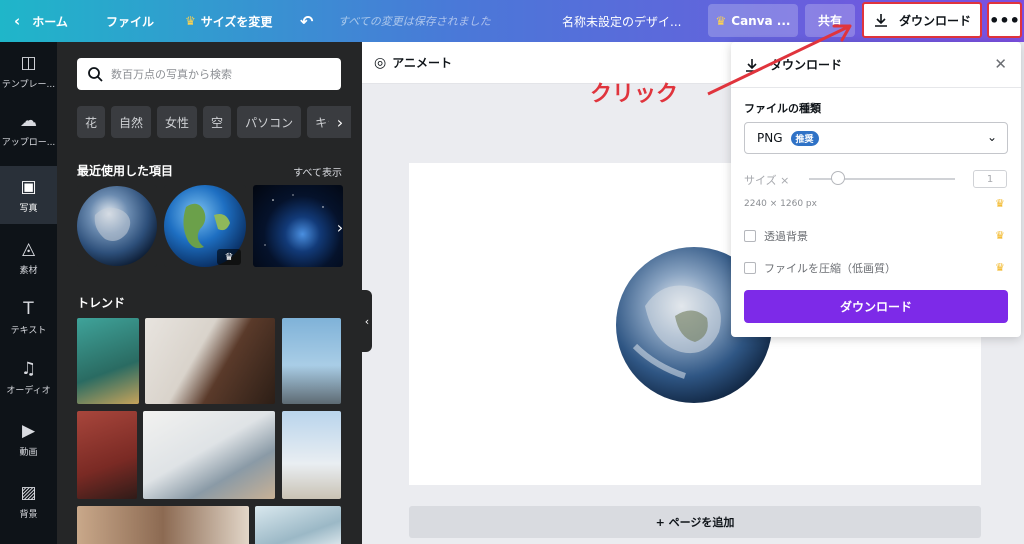 The height and width of the screenshot is (544, 1024). Describe the element at coordinates (782, 108) in the screenshot. I see `file-type-label: ファイルの種類` at that location.